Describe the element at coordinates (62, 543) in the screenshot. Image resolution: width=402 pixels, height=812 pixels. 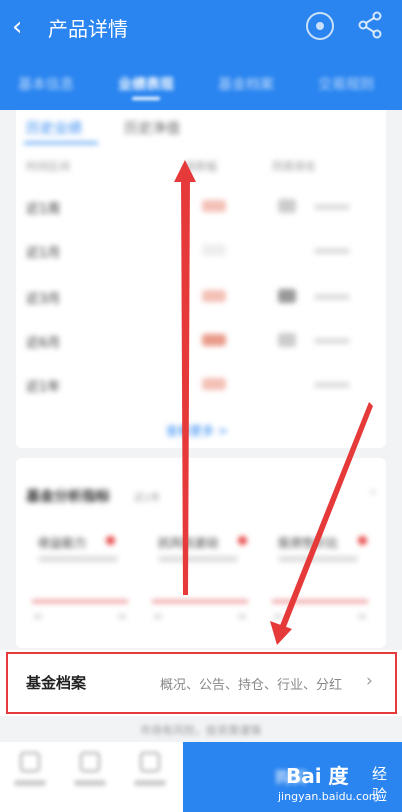
I see `metric-title: 收益能力` at that location.